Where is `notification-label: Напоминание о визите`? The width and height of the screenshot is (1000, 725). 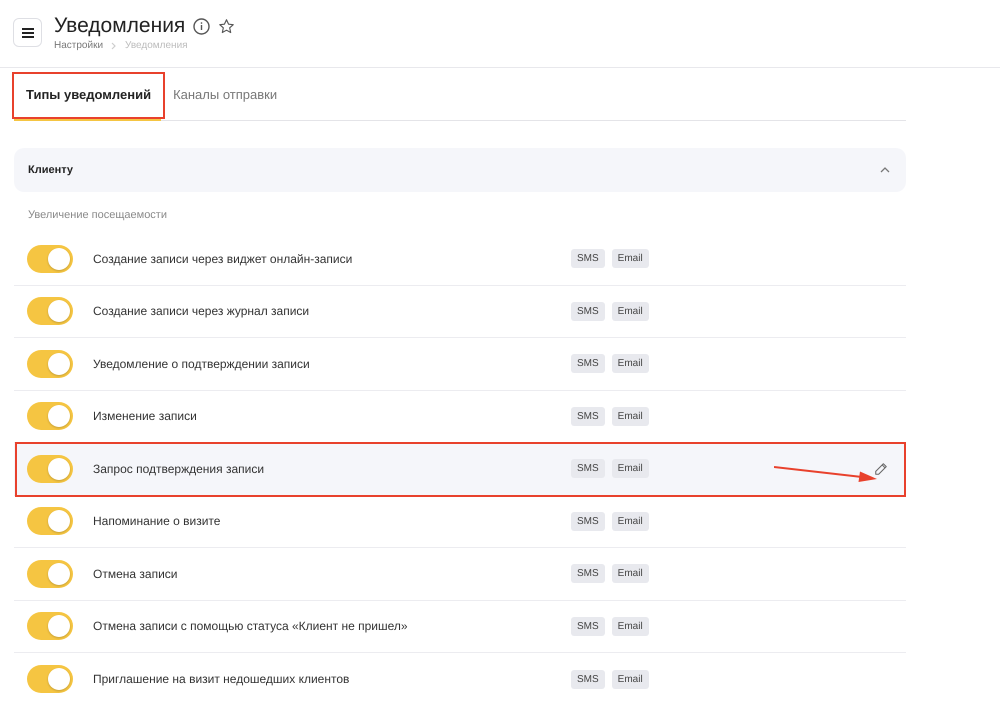 notification-label: Напоминание о визите is located at coordinates (157, 521).